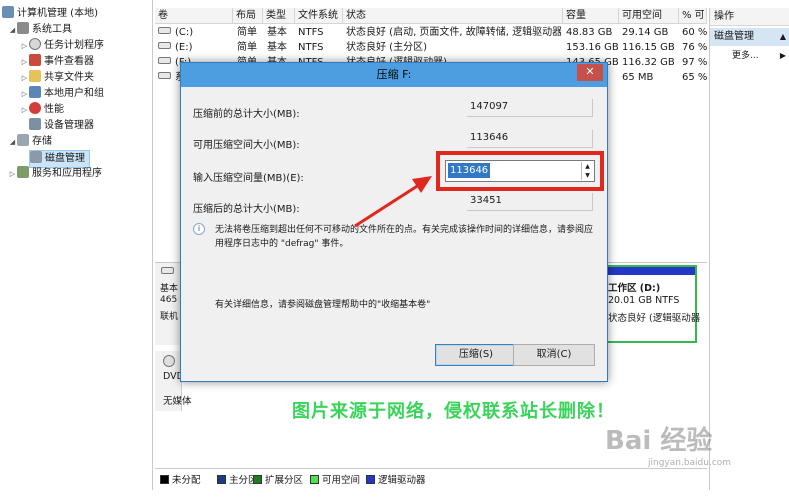 This screenshot has width=789, height=500. Describe the element at coordinates (690, 463) in the screenshot. I see `baidu-url: jingyan.baidu.com` at that location.